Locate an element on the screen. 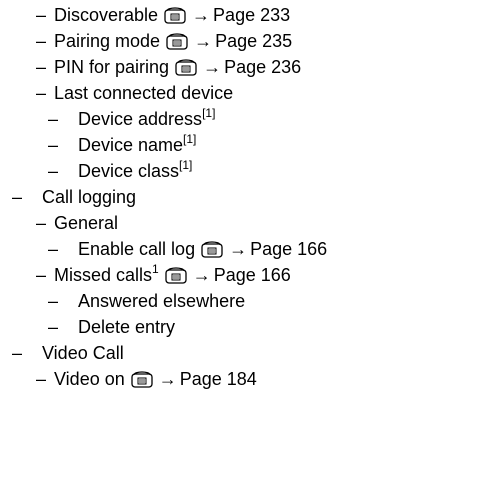  list-item-label: Video on is located at coordinates (89, 379).